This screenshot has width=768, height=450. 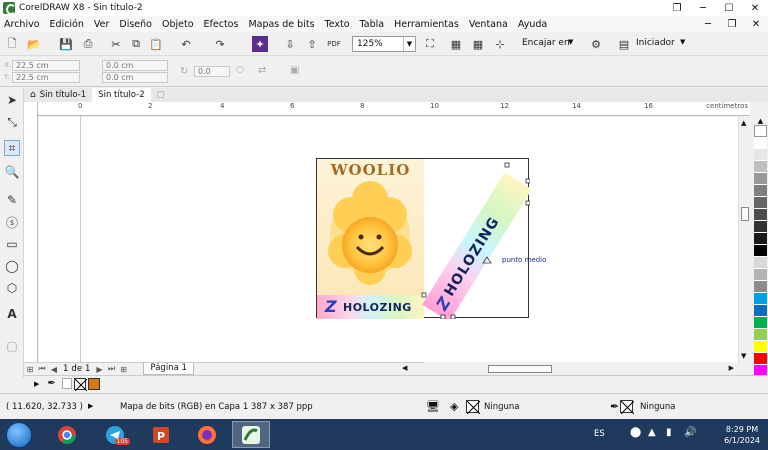 What do you see at coordinates (54, 369) in the screenshot?
I see `prev-page-icon: ◀` at bounding box center [54, 369].